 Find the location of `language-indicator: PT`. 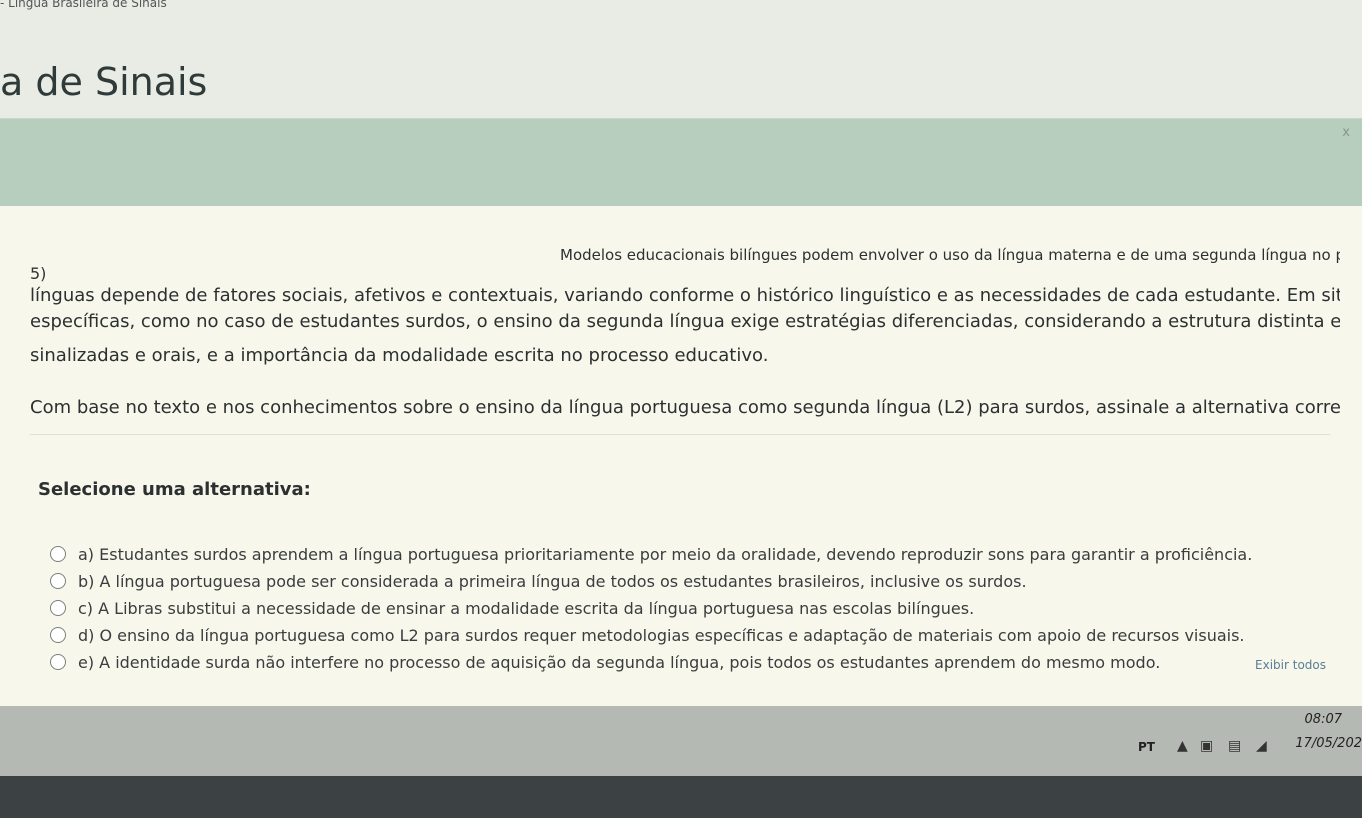

language-indicator: PT is located at coordinates (1146, 747).